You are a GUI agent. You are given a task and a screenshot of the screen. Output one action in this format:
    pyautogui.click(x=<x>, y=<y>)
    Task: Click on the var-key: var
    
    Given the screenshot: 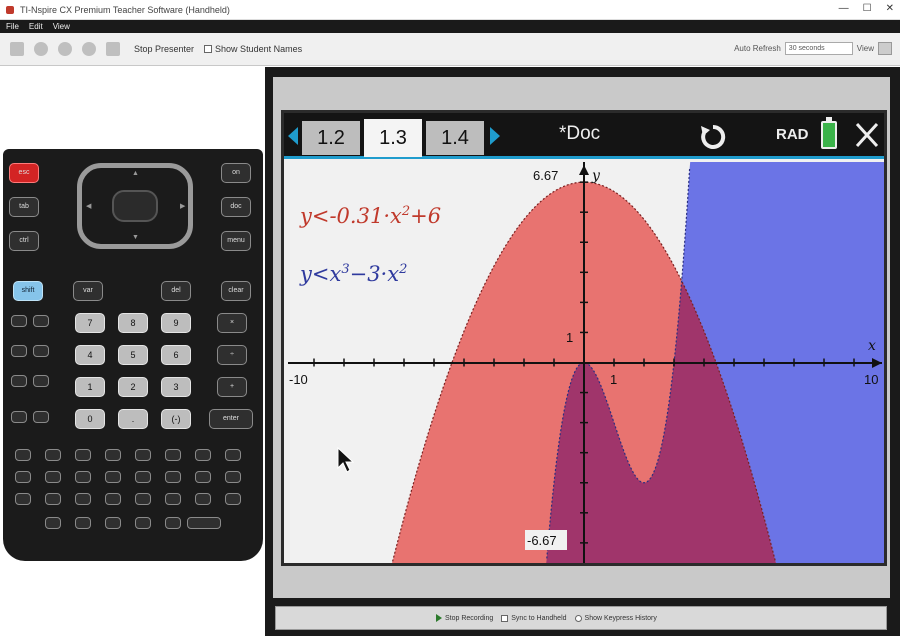 What is the action you would take?
    pyautogui.click(x=88, y=291)
    